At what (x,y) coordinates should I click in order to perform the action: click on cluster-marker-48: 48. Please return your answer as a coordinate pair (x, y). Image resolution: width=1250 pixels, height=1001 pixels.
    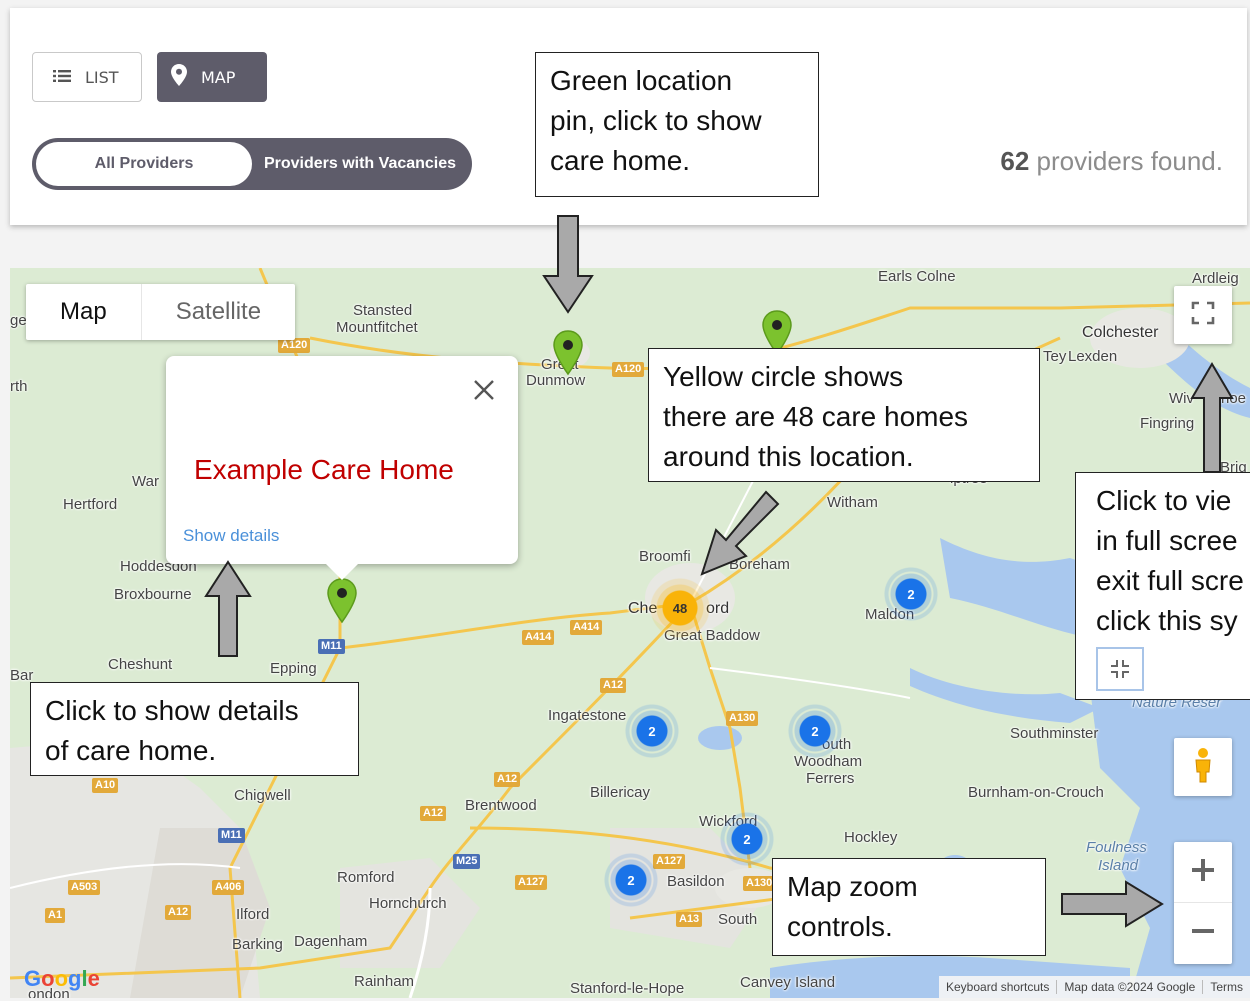
    Looking at the image, I should click on (680, 608).